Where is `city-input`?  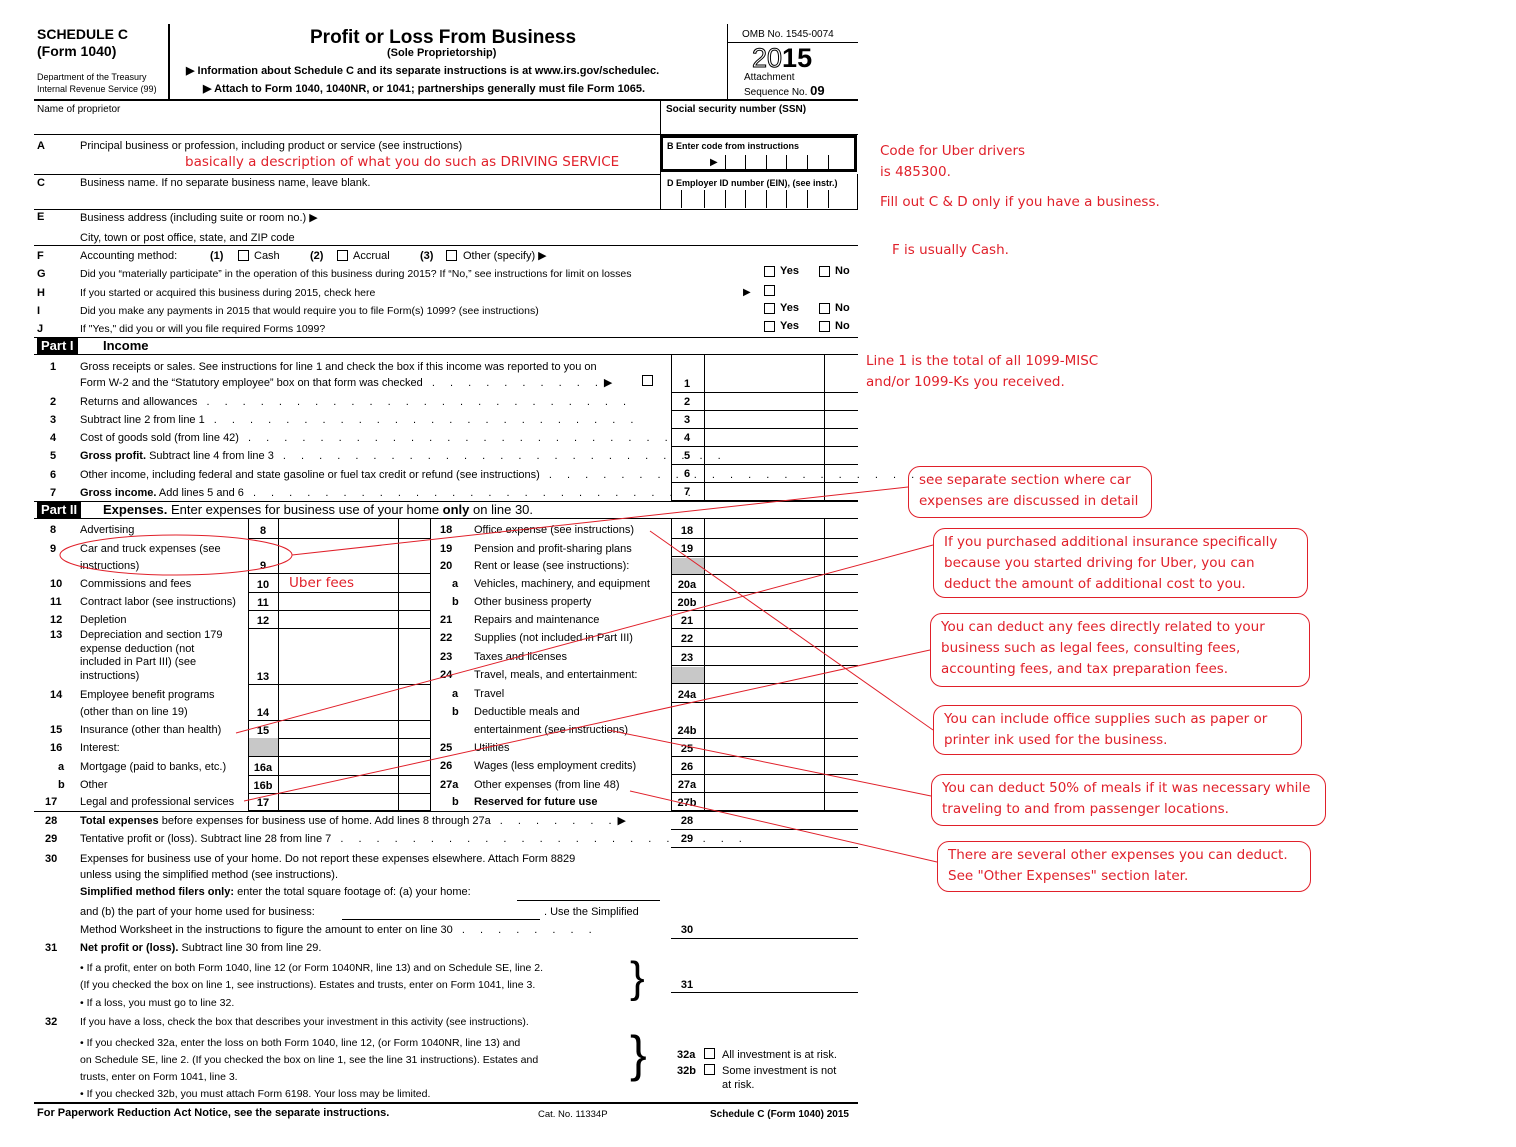 city-input is located at coordinates (590, 236).